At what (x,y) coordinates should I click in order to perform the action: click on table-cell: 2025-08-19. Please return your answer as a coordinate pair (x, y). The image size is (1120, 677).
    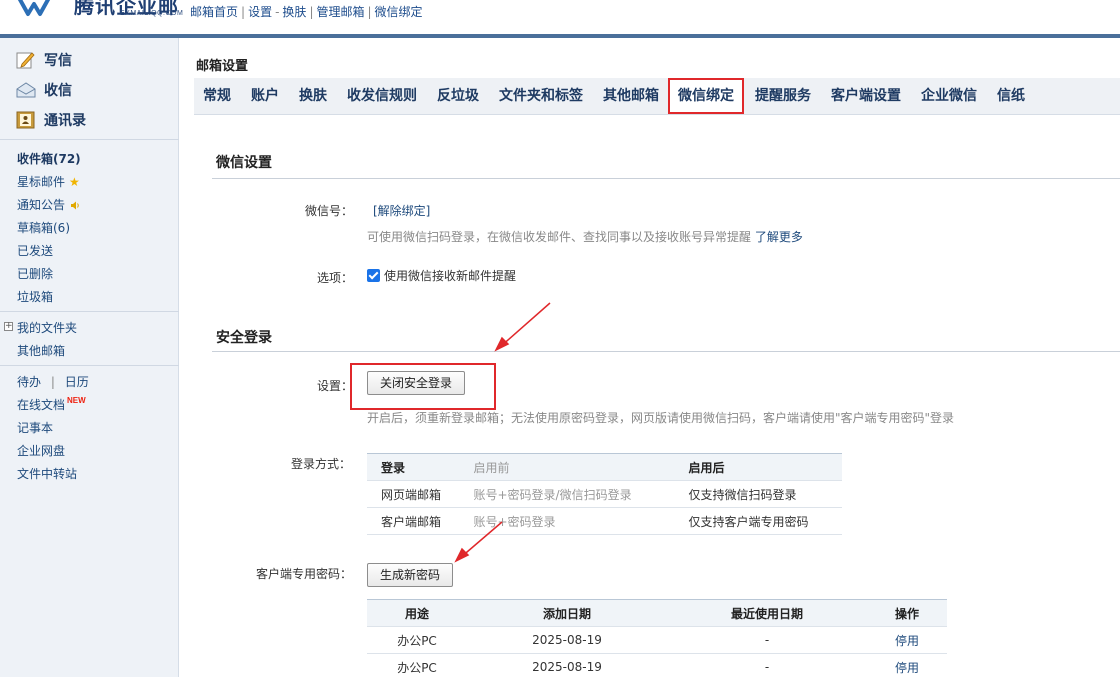
    Looking at the image, I should click on (567, 640).